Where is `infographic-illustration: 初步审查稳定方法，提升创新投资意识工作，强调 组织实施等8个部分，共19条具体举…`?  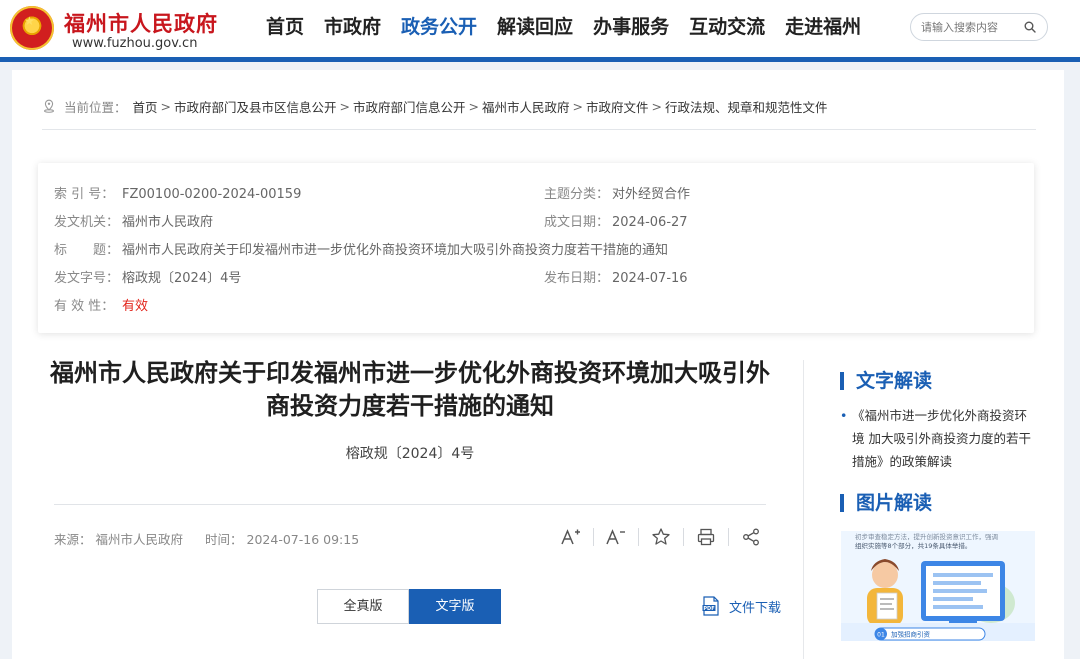 infographic-illustration: 初步审查稳定方法，提升创新投资意识工作，强调 组织实施等8个部分，共19条具体举… is located at coordinates (938, 586).